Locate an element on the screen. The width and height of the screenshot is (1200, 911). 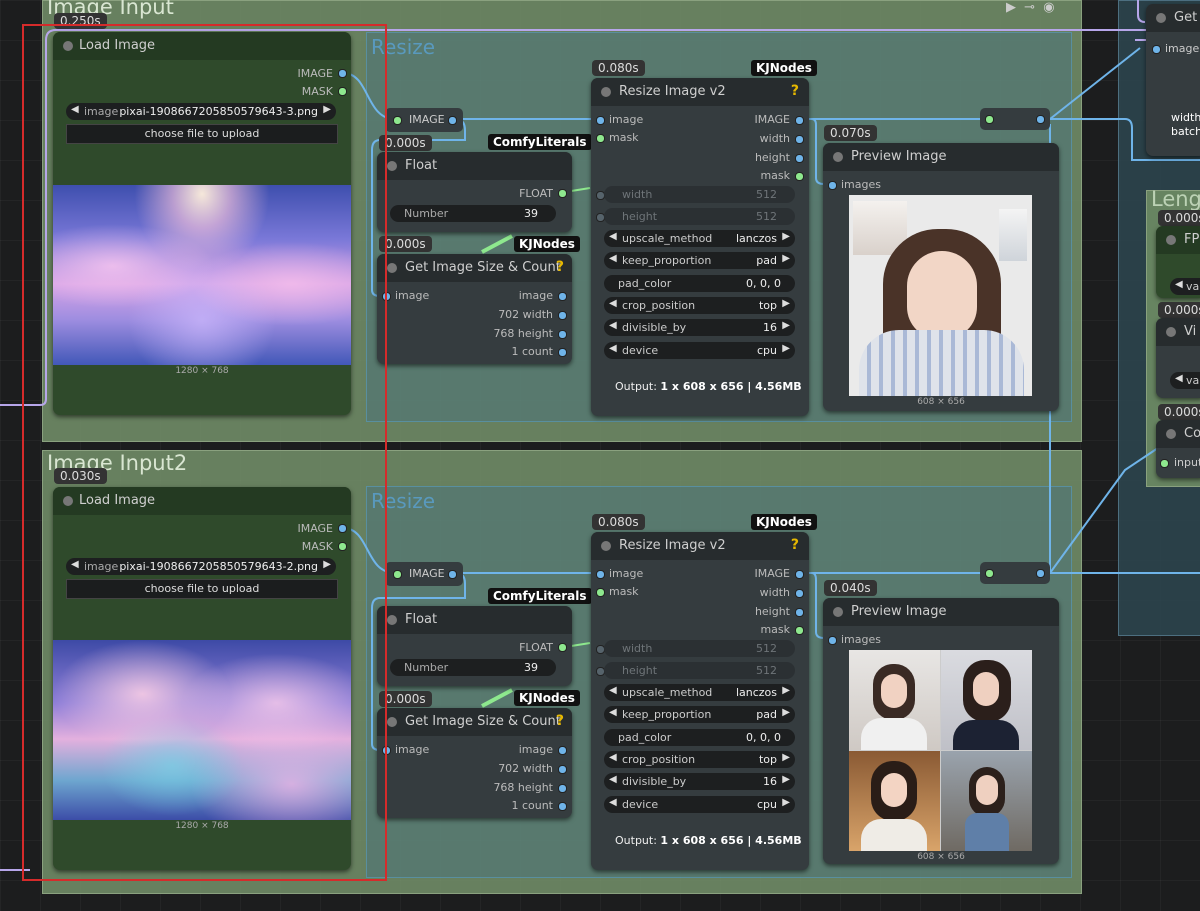
node-title: FP is located at coordinates (1192, 239).